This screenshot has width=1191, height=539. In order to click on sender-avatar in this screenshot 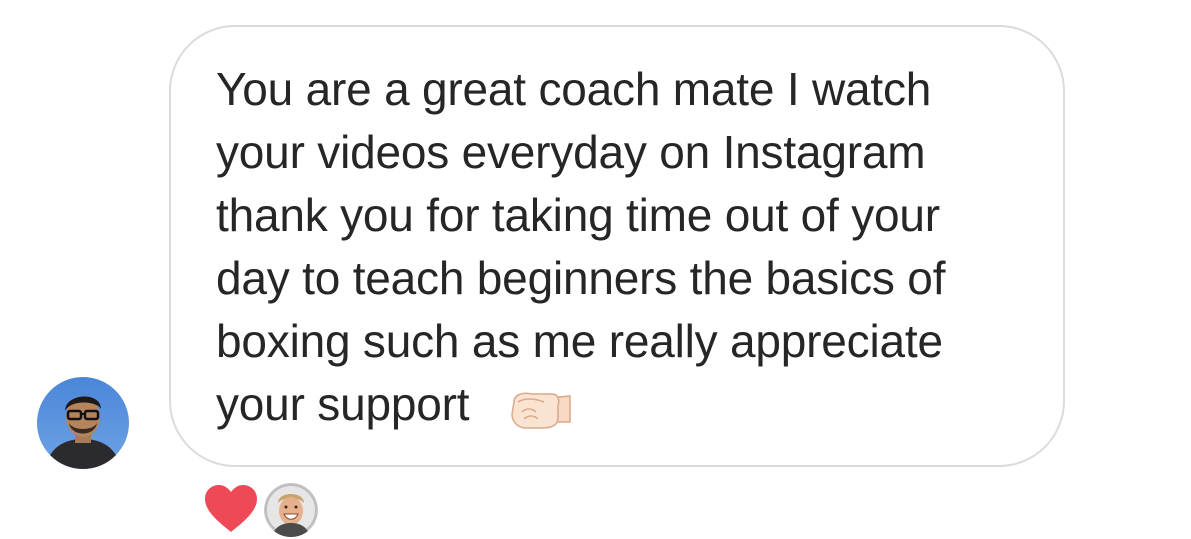, I will do `click(83, 423)`.